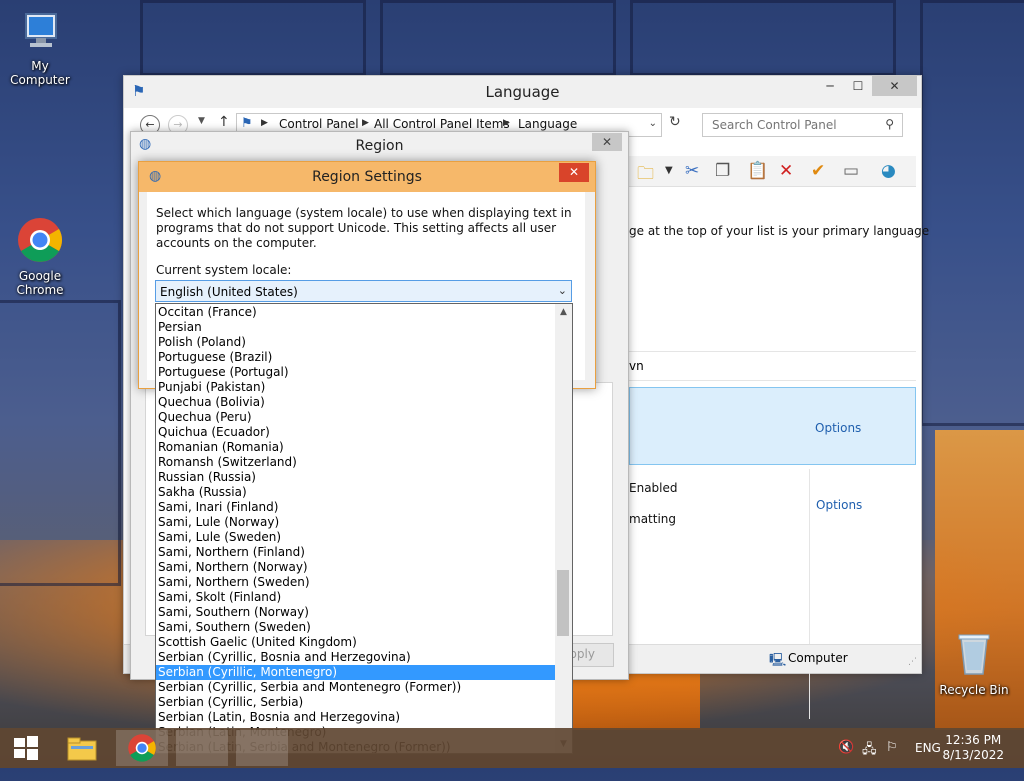  Describe the element at coordinates (356, 357) in the screenshot. I see `locale-option: Portuguese (Brazil)` at that location.